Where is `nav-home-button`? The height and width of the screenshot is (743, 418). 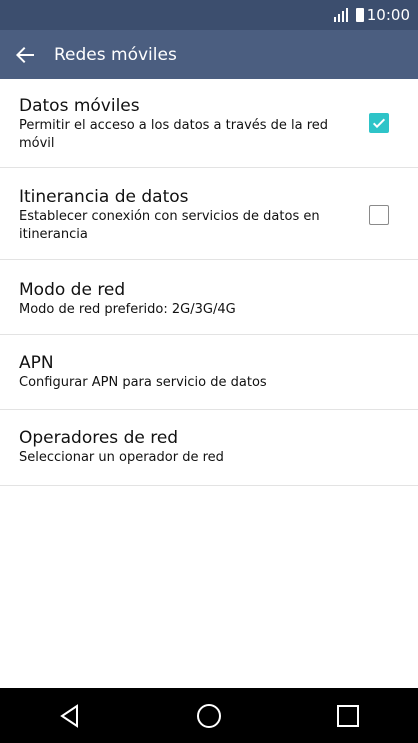 nav-home-button is located at coordinates (209, 715).